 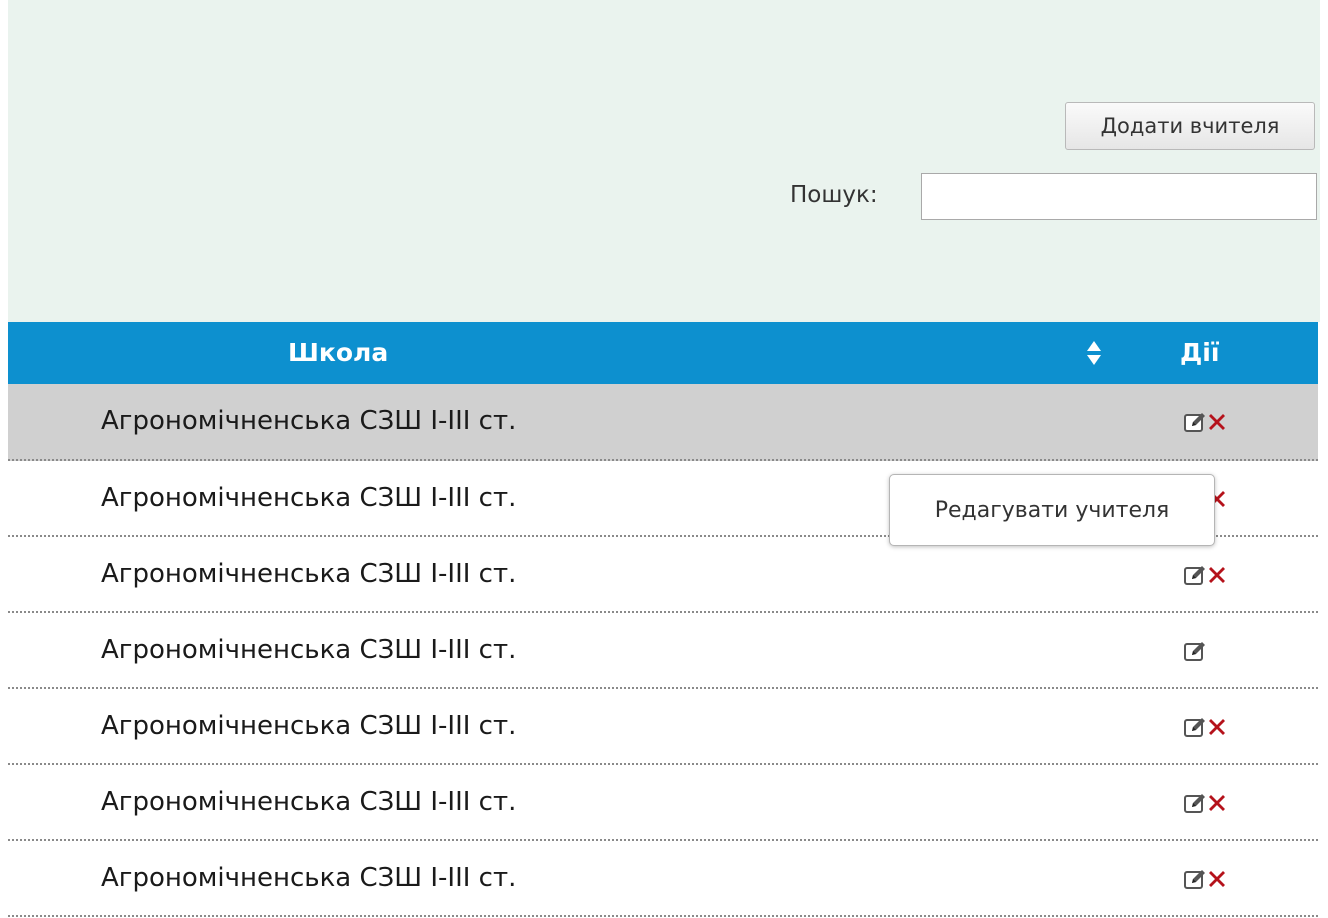 What do you see at coordinates (834, 195) in the screenshot?
I see `search-label: Пошук:` at bounding box center [834, 195].